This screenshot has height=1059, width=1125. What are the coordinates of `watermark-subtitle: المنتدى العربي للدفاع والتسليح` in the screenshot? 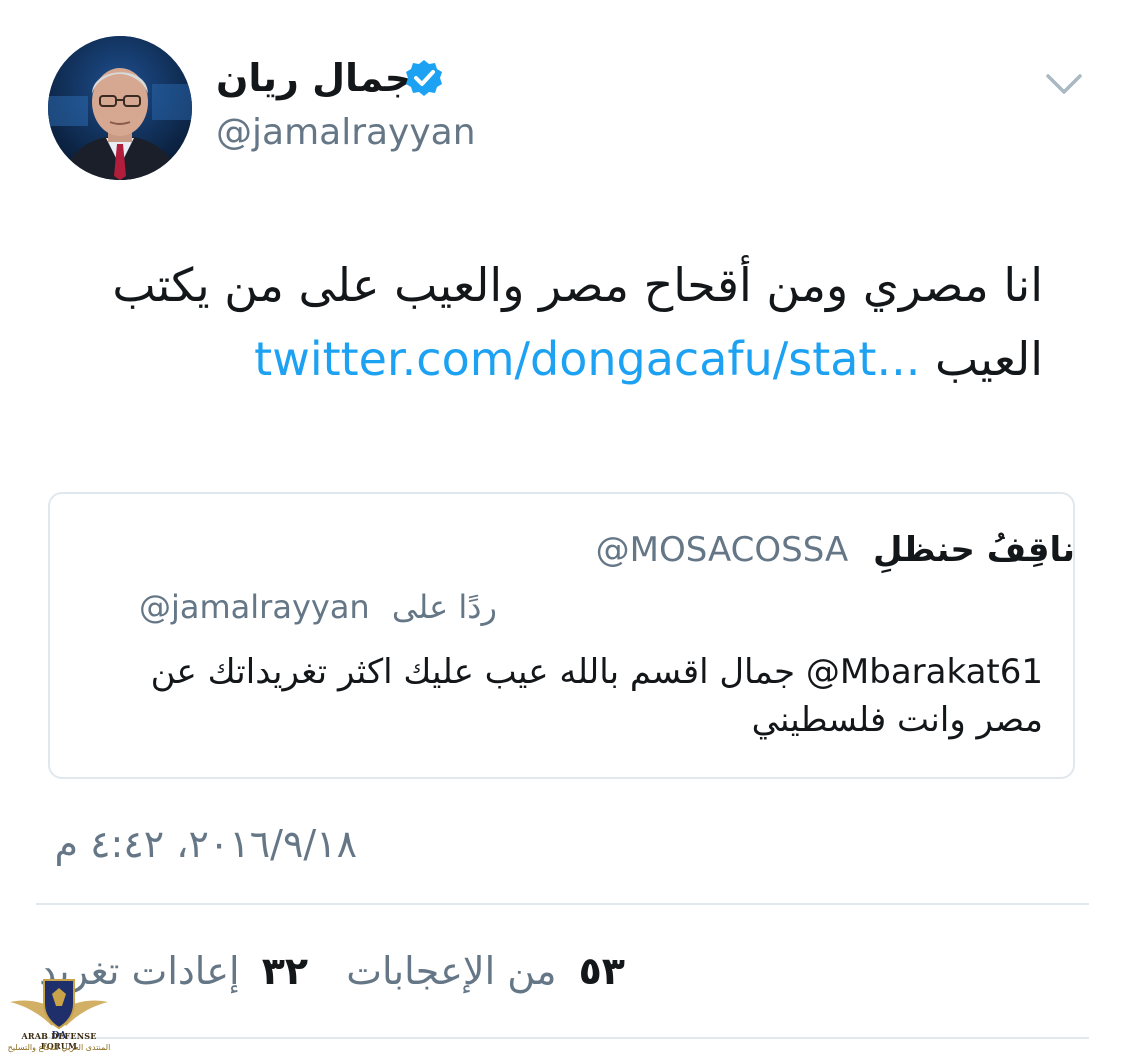 It's located at (59, 1047).